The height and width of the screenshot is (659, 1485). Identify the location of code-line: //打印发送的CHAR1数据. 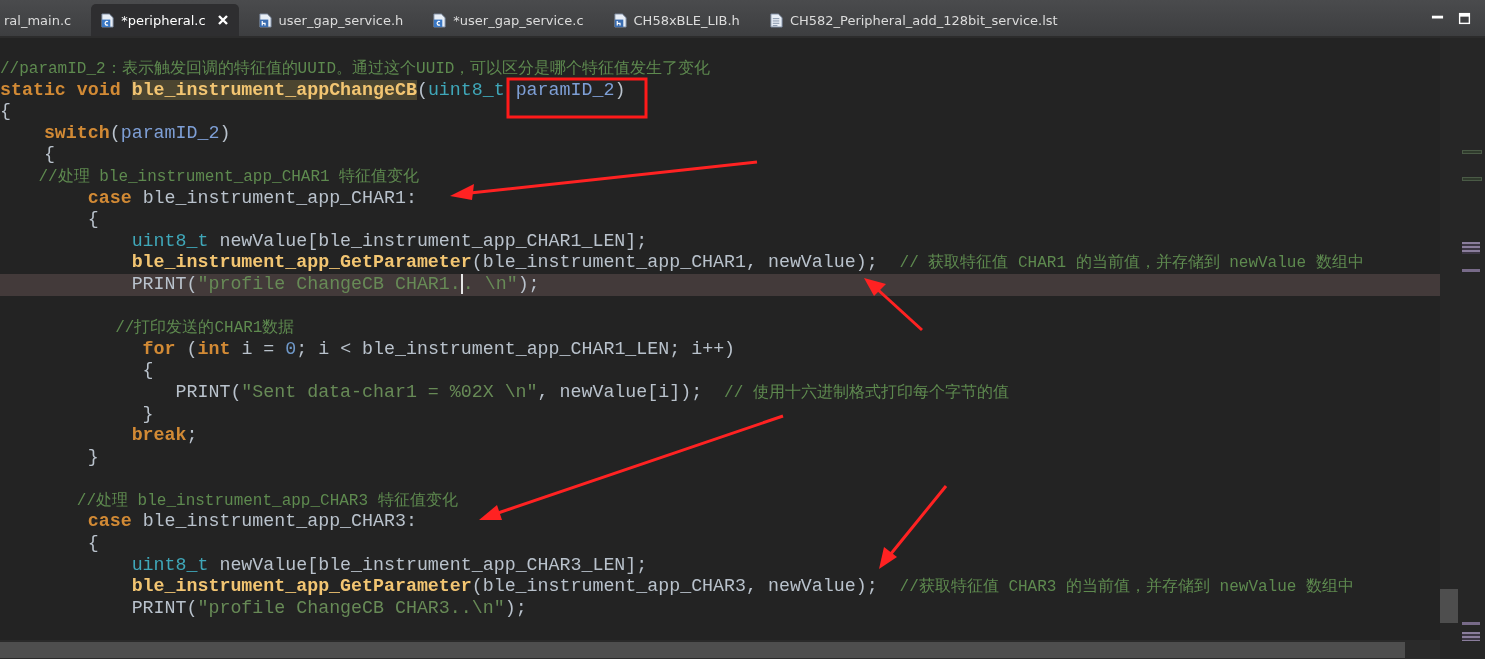
(204, 329).